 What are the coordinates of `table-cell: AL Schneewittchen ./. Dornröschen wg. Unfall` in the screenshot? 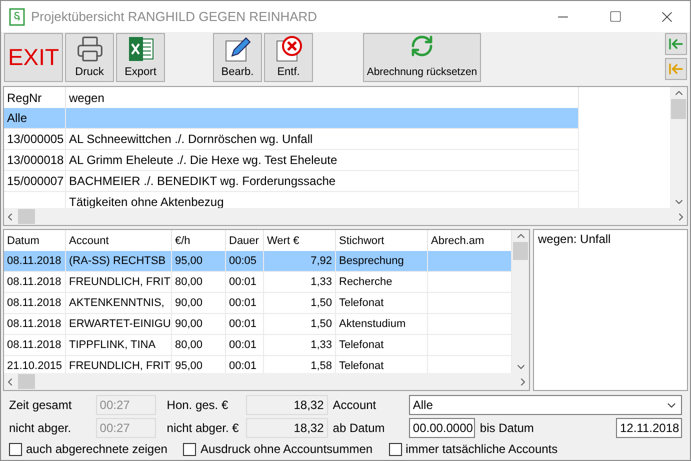 It's located at (322, 139).